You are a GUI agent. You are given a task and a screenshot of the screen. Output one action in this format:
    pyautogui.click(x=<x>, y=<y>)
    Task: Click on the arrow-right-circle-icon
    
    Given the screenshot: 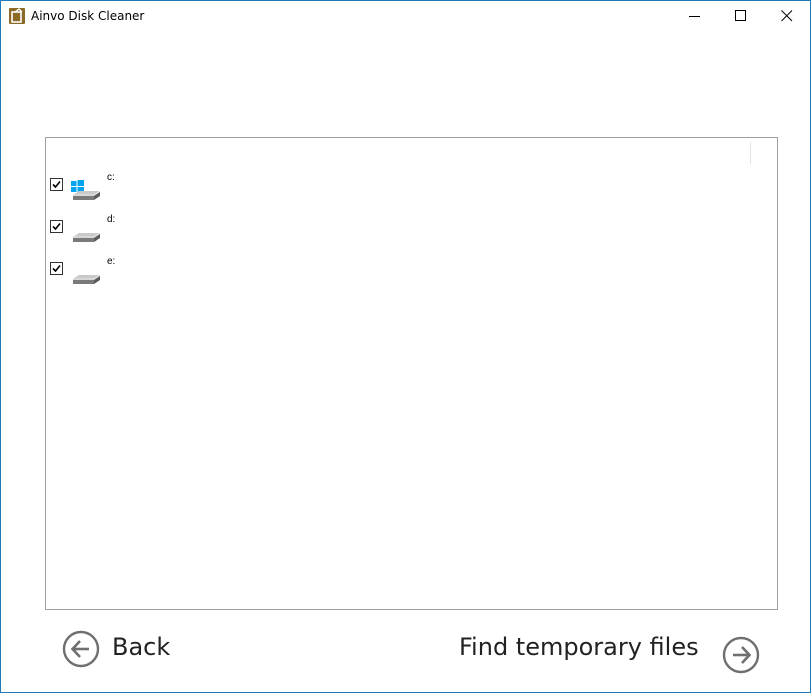 What is the action you would take?
    pyautogui.click(x=741, y=655)
    